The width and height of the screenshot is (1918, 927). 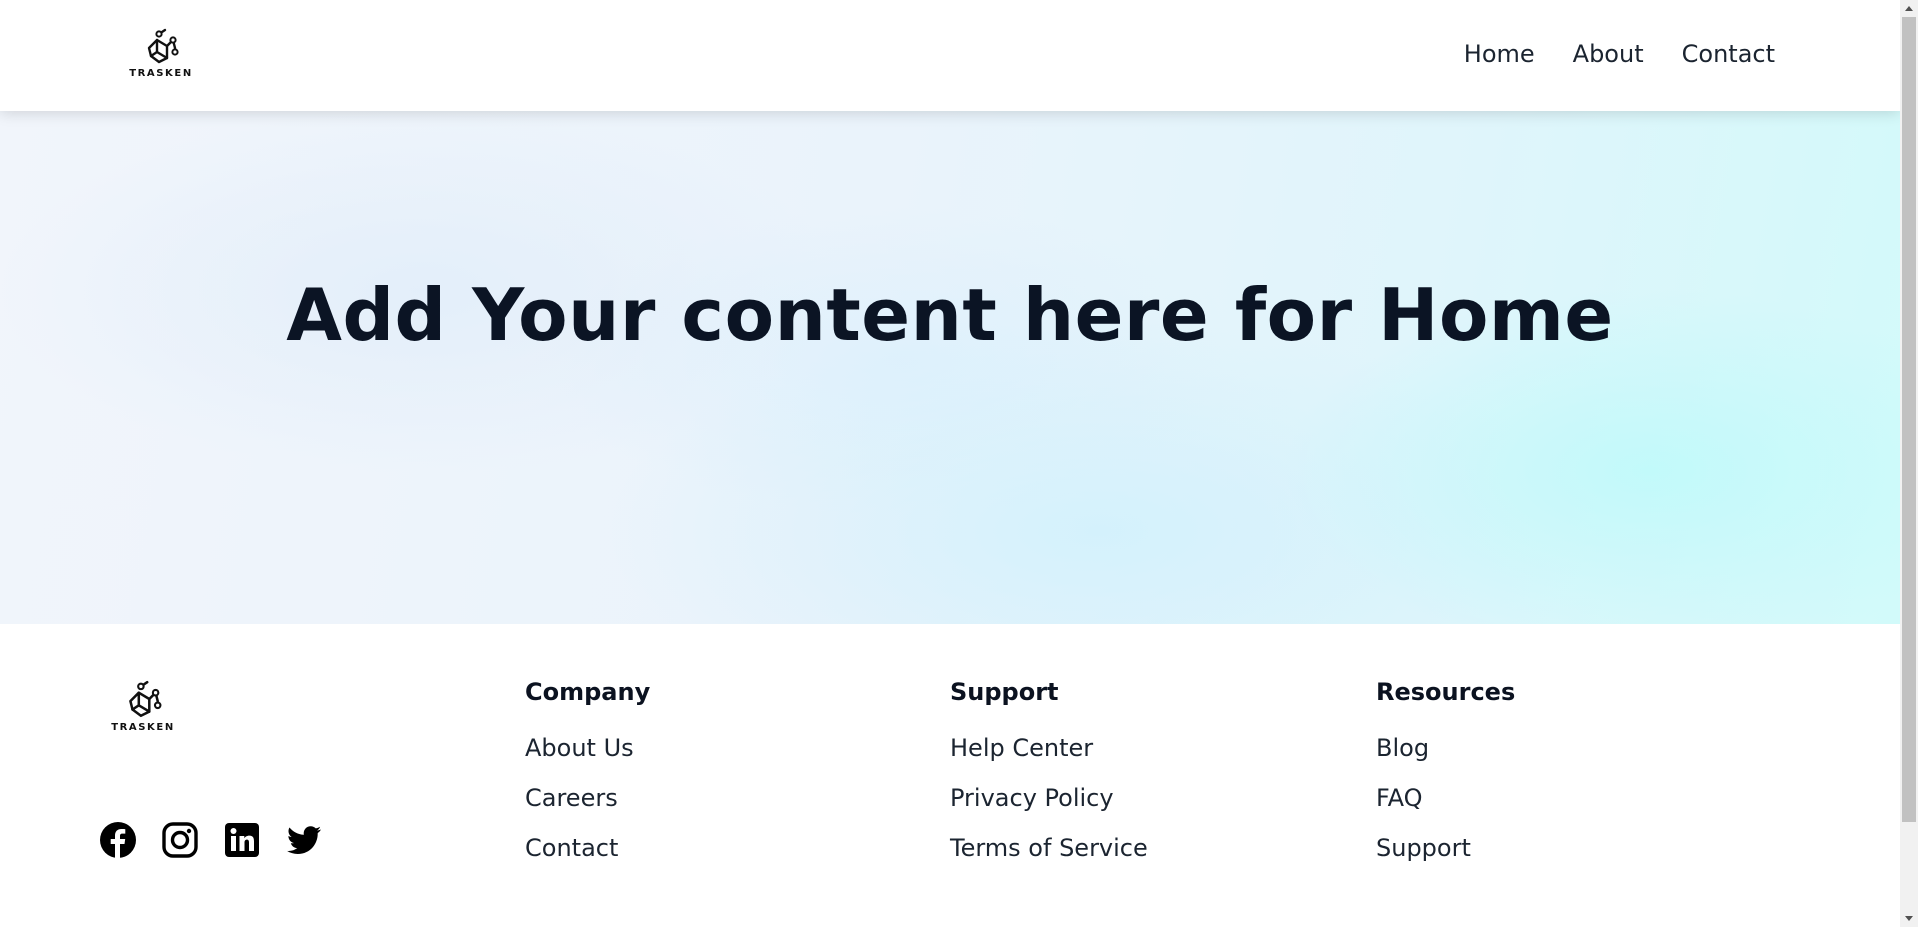 What do you see at coordinates (1049, 848) in the screenshot?
I see `footer-link-terms-of-service: Terms of Service` at bounding box center [1049, 848].